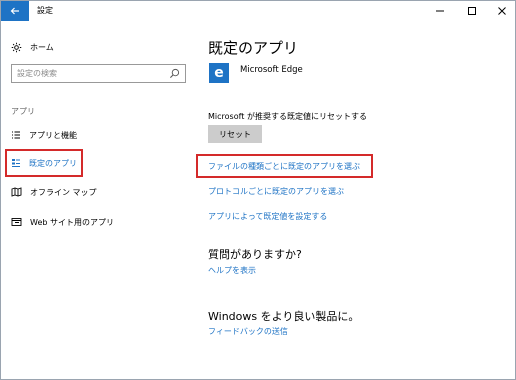  What do you see at coordinates (92, 73) in the screenshot?
I see `search-input` at bounding box center [92, 73].